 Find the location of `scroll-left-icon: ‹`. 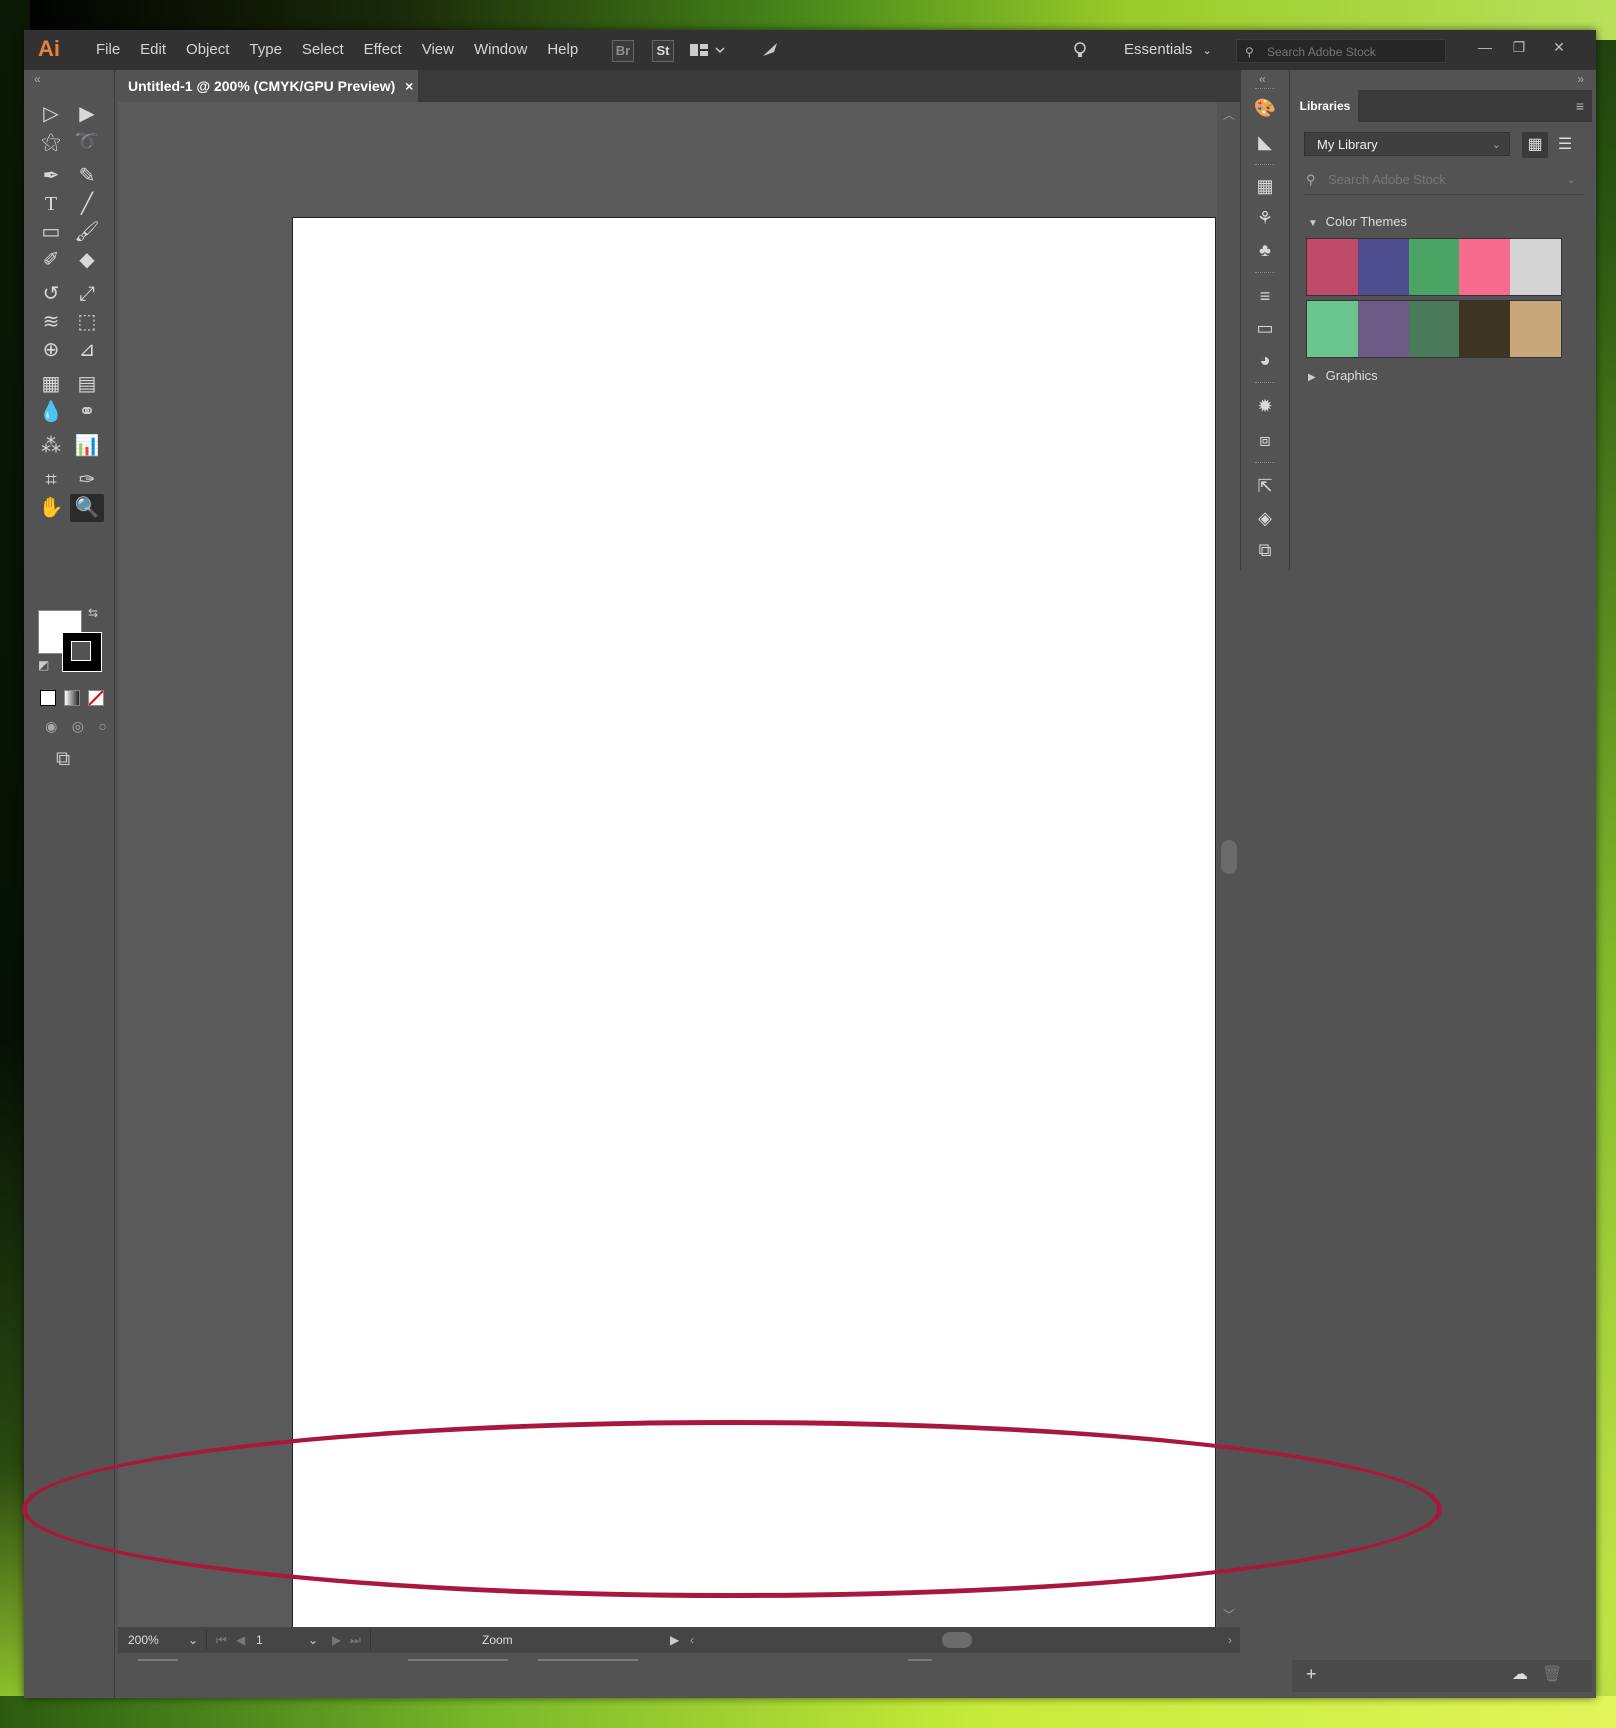

scroll-left-icon: ‹ is located at coordinates (692, 1640).